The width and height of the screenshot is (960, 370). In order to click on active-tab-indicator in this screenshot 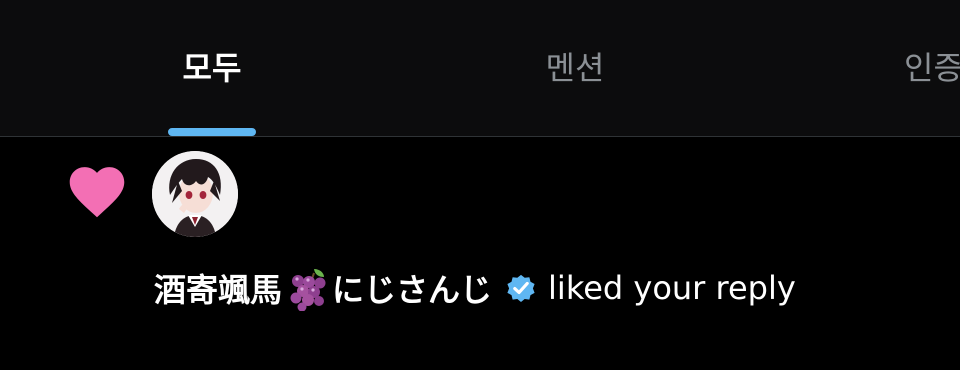, I will do `click(212, 132)`.